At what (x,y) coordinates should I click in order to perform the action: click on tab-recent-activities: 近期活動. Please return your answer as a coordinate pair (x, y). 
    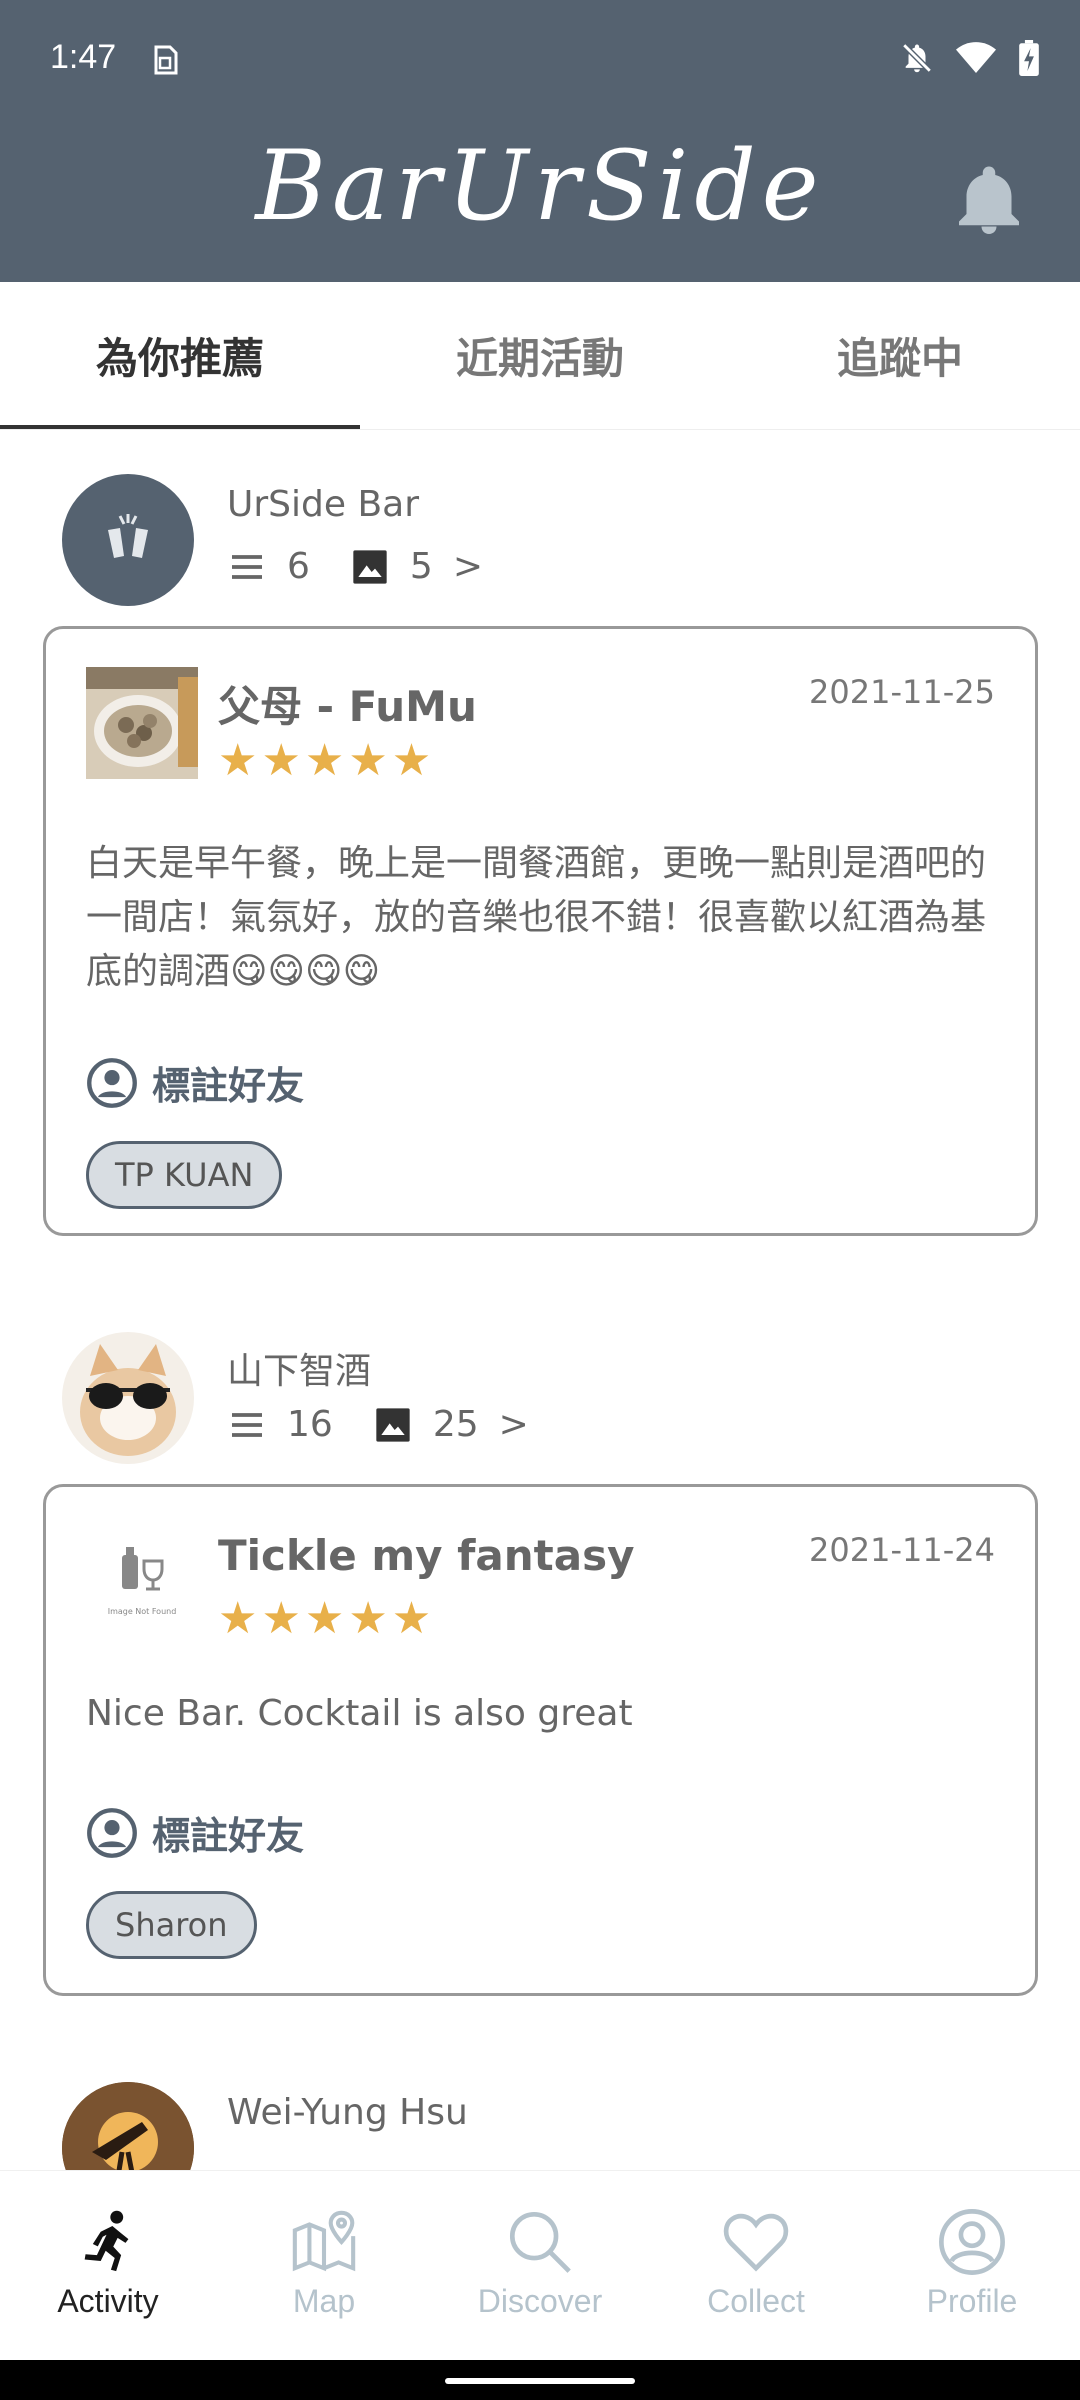
    Looking at the image, I should click on (540, 355).